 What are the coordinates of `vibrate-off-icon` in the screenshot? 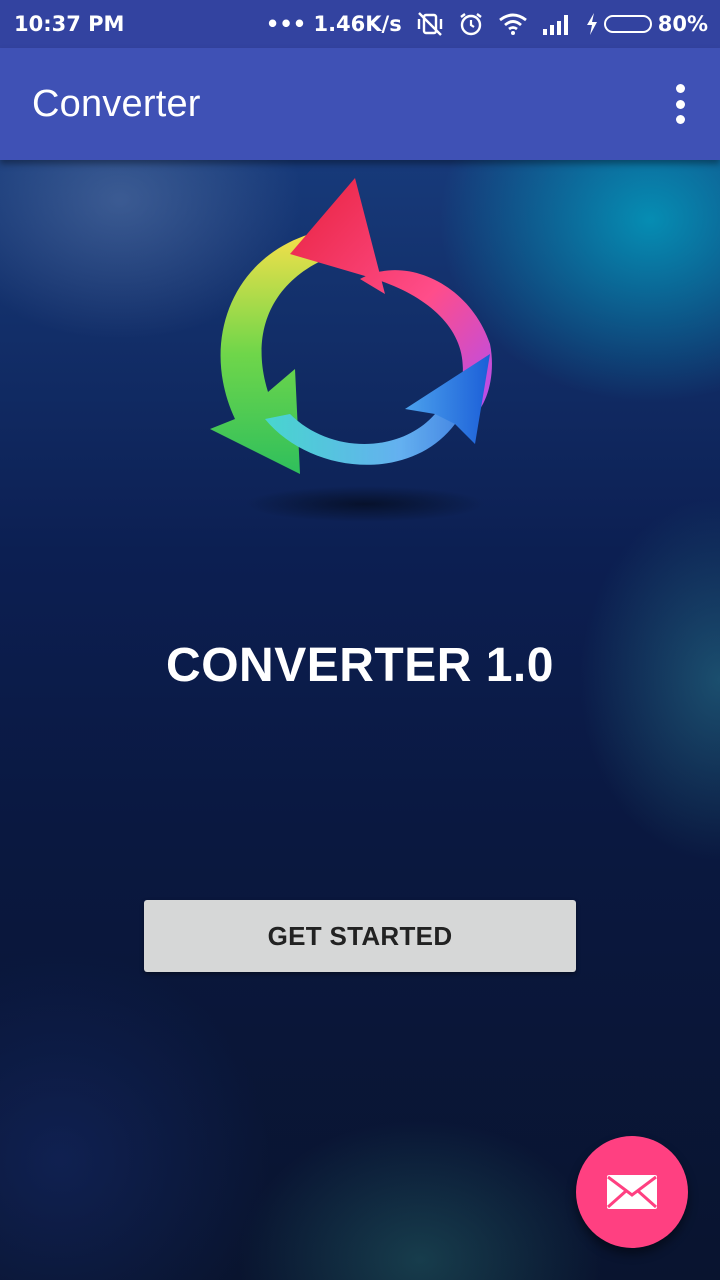 It's located at (430, 24).